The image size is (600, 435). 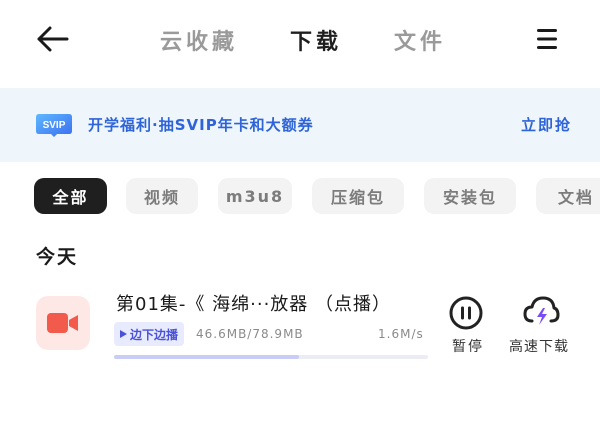 What do you see at coordinates (539, 347) in the screenshot?
I see `high-speed-download-label: 高速下载` at bounding box center [539, 347].